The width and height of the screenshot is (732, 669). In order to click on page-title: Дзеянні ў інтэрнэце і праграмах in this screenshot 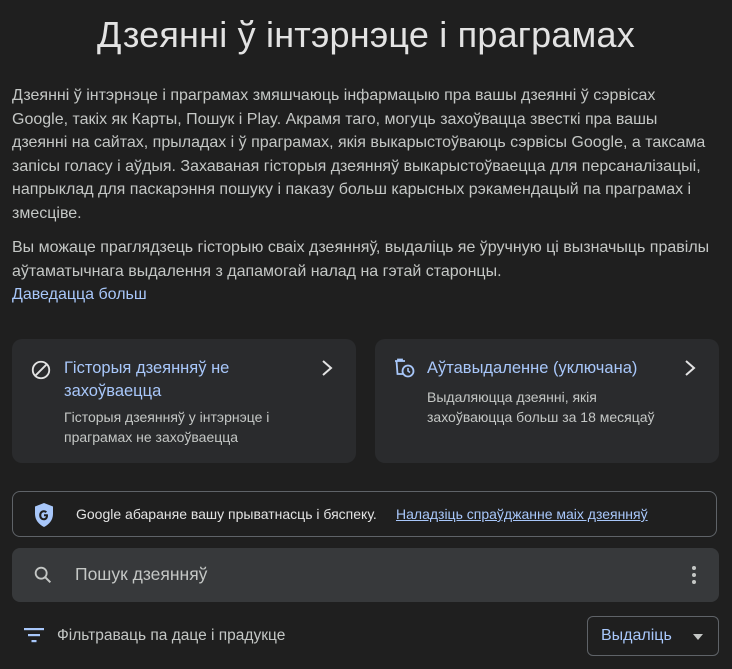, I will do `click(366, 34)`.